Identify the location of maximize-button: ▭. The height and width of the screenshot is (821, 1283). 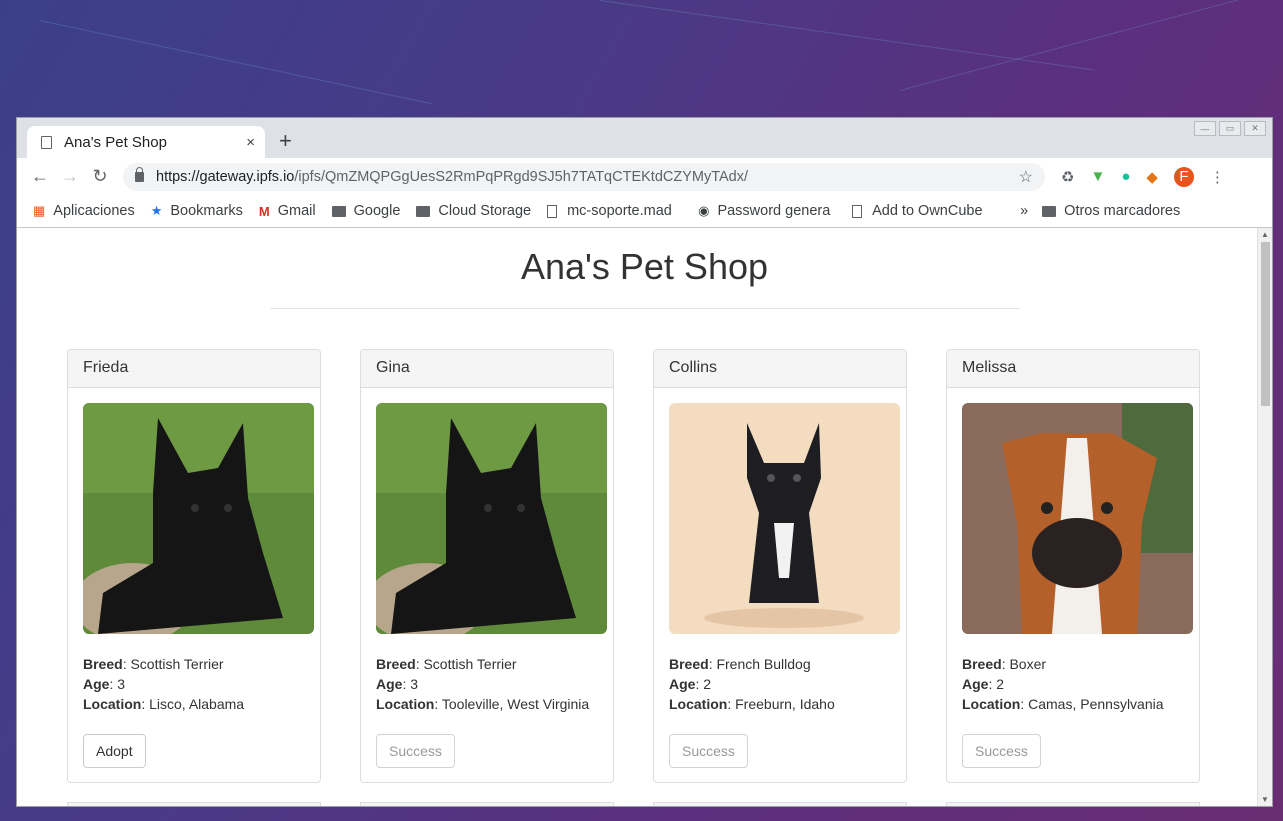
(1230, 128).